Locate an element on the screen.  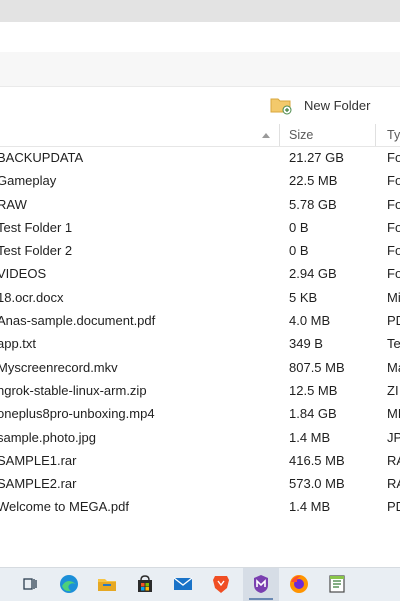
list-item: SAMPLE1.rar 416.5 MB RA is located at coordinates (200, 460).